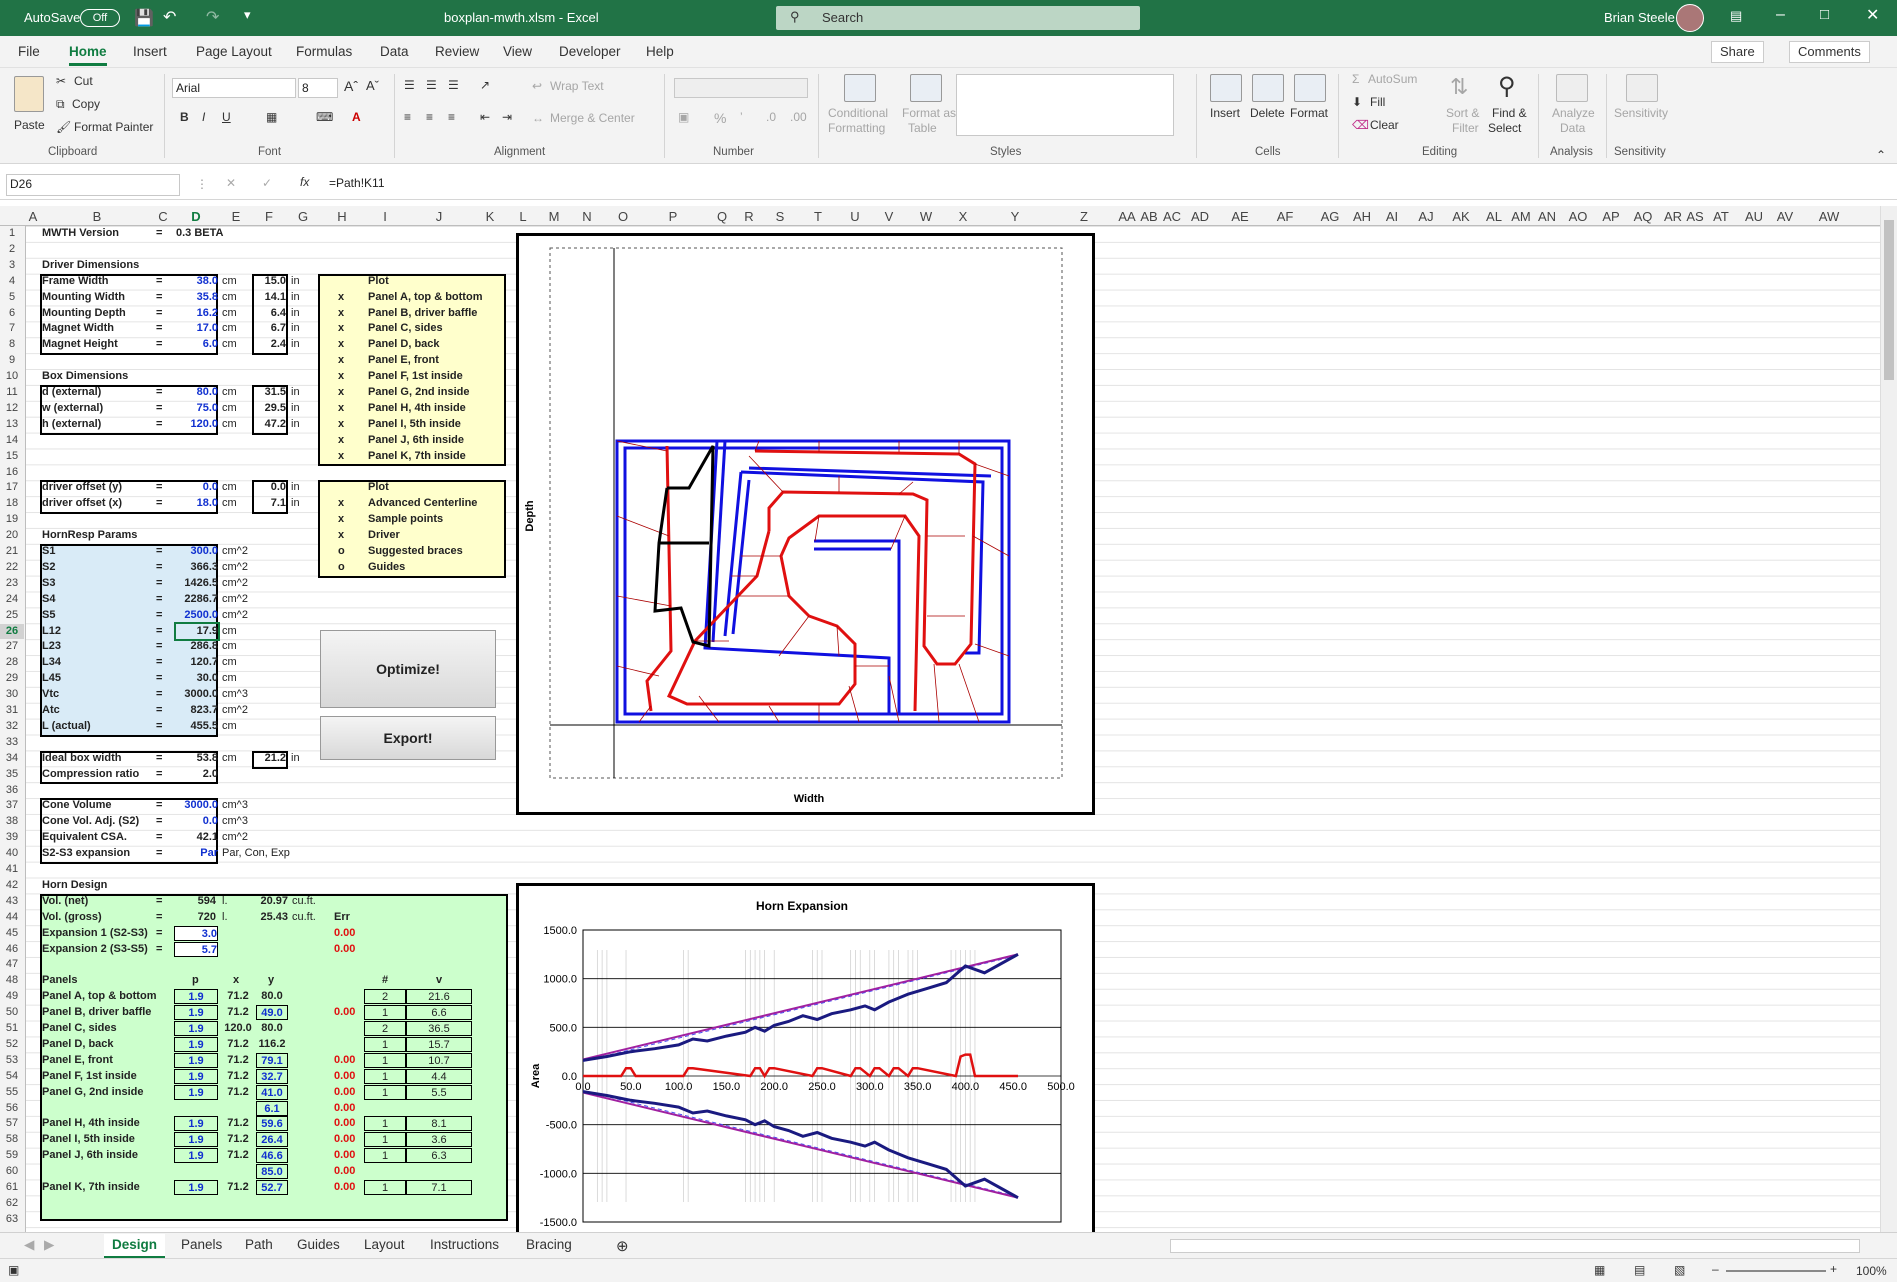 This screenshot has height=1282, width=1897. Describe the element at coordinates (1573, 113) in the screenshot. I see `analyze-data-button: Analyze` at that location.